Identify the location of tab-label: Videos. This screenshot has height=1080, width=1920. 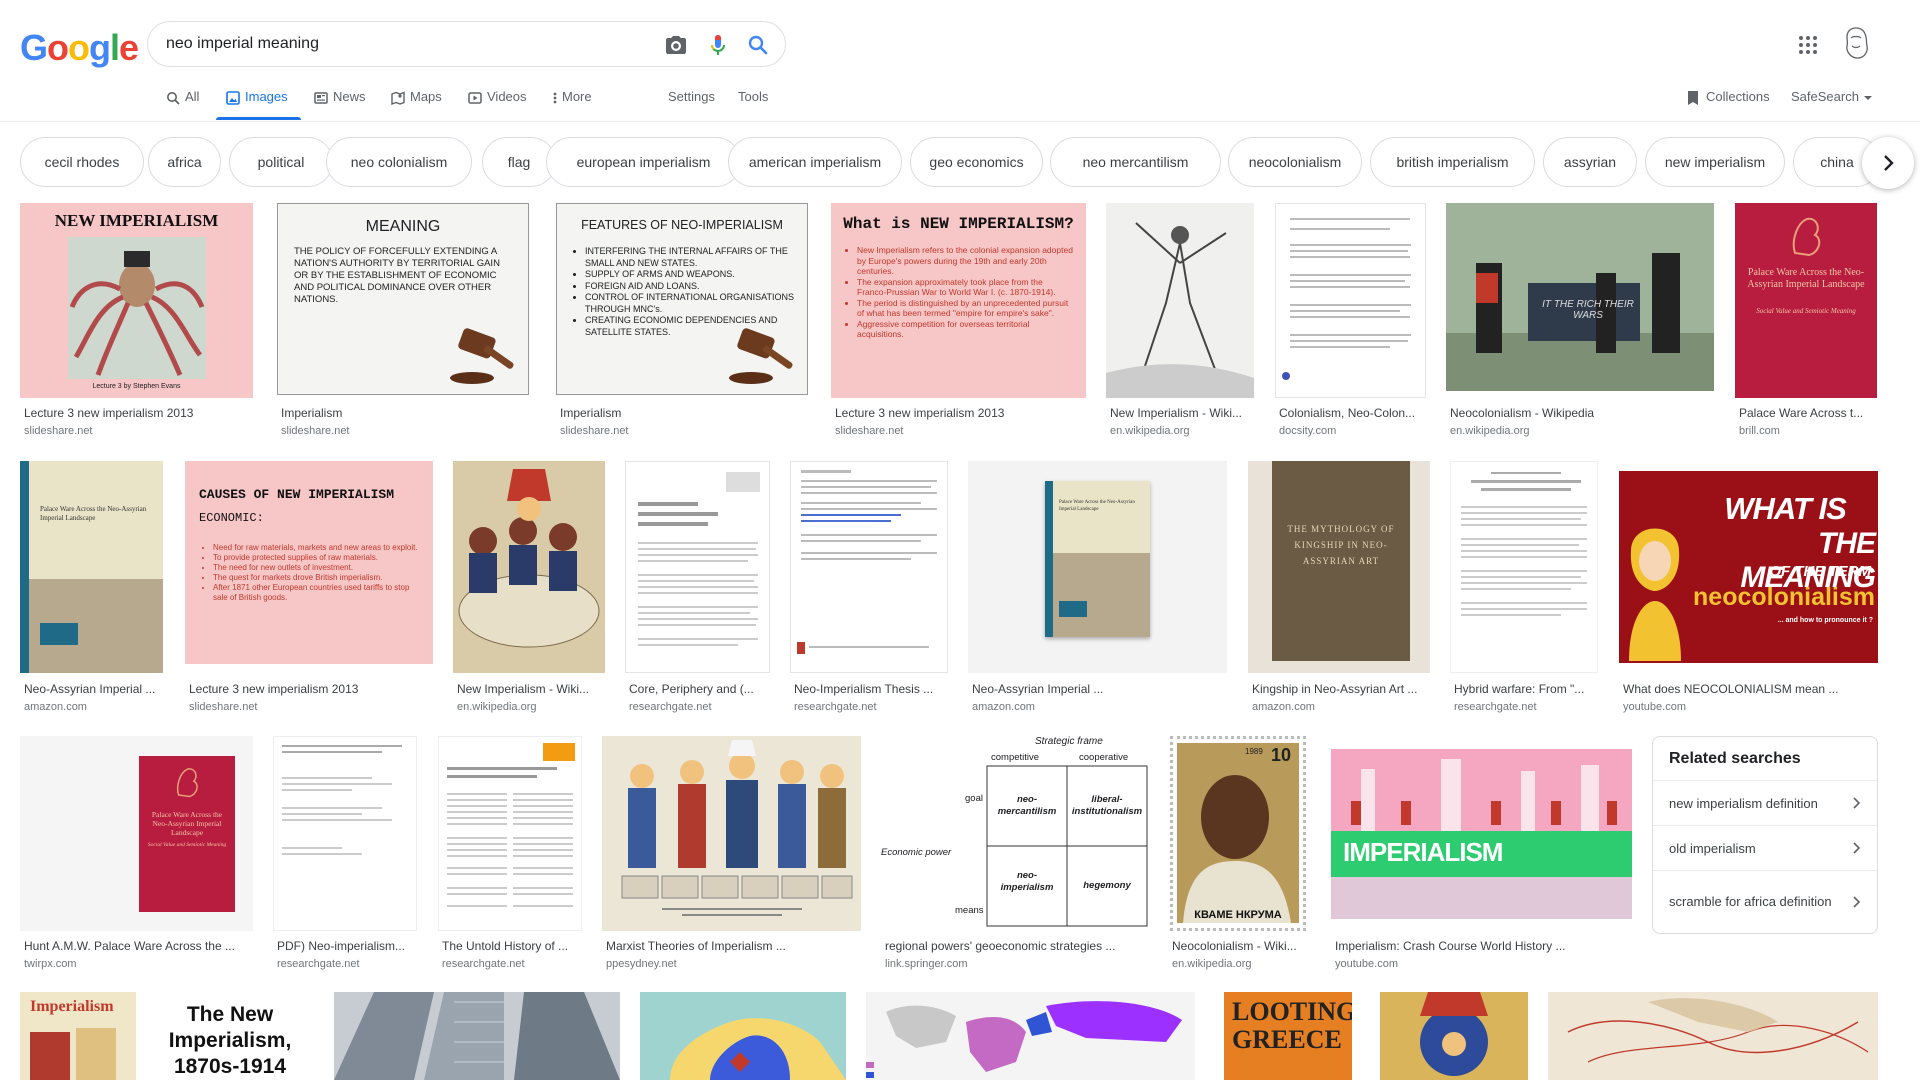
(507, 96).